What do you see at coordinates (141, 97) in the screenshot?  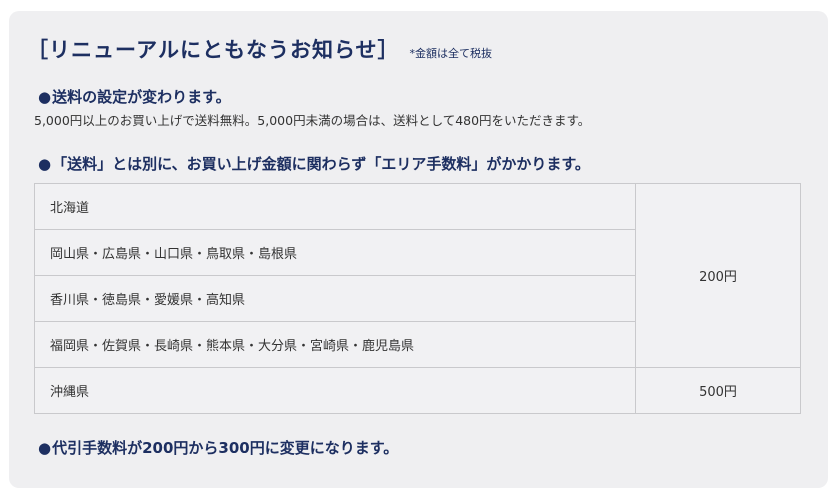 I see `shipping-heading-text: 送料の設定が変わります。` at bounding box center [141, 97].